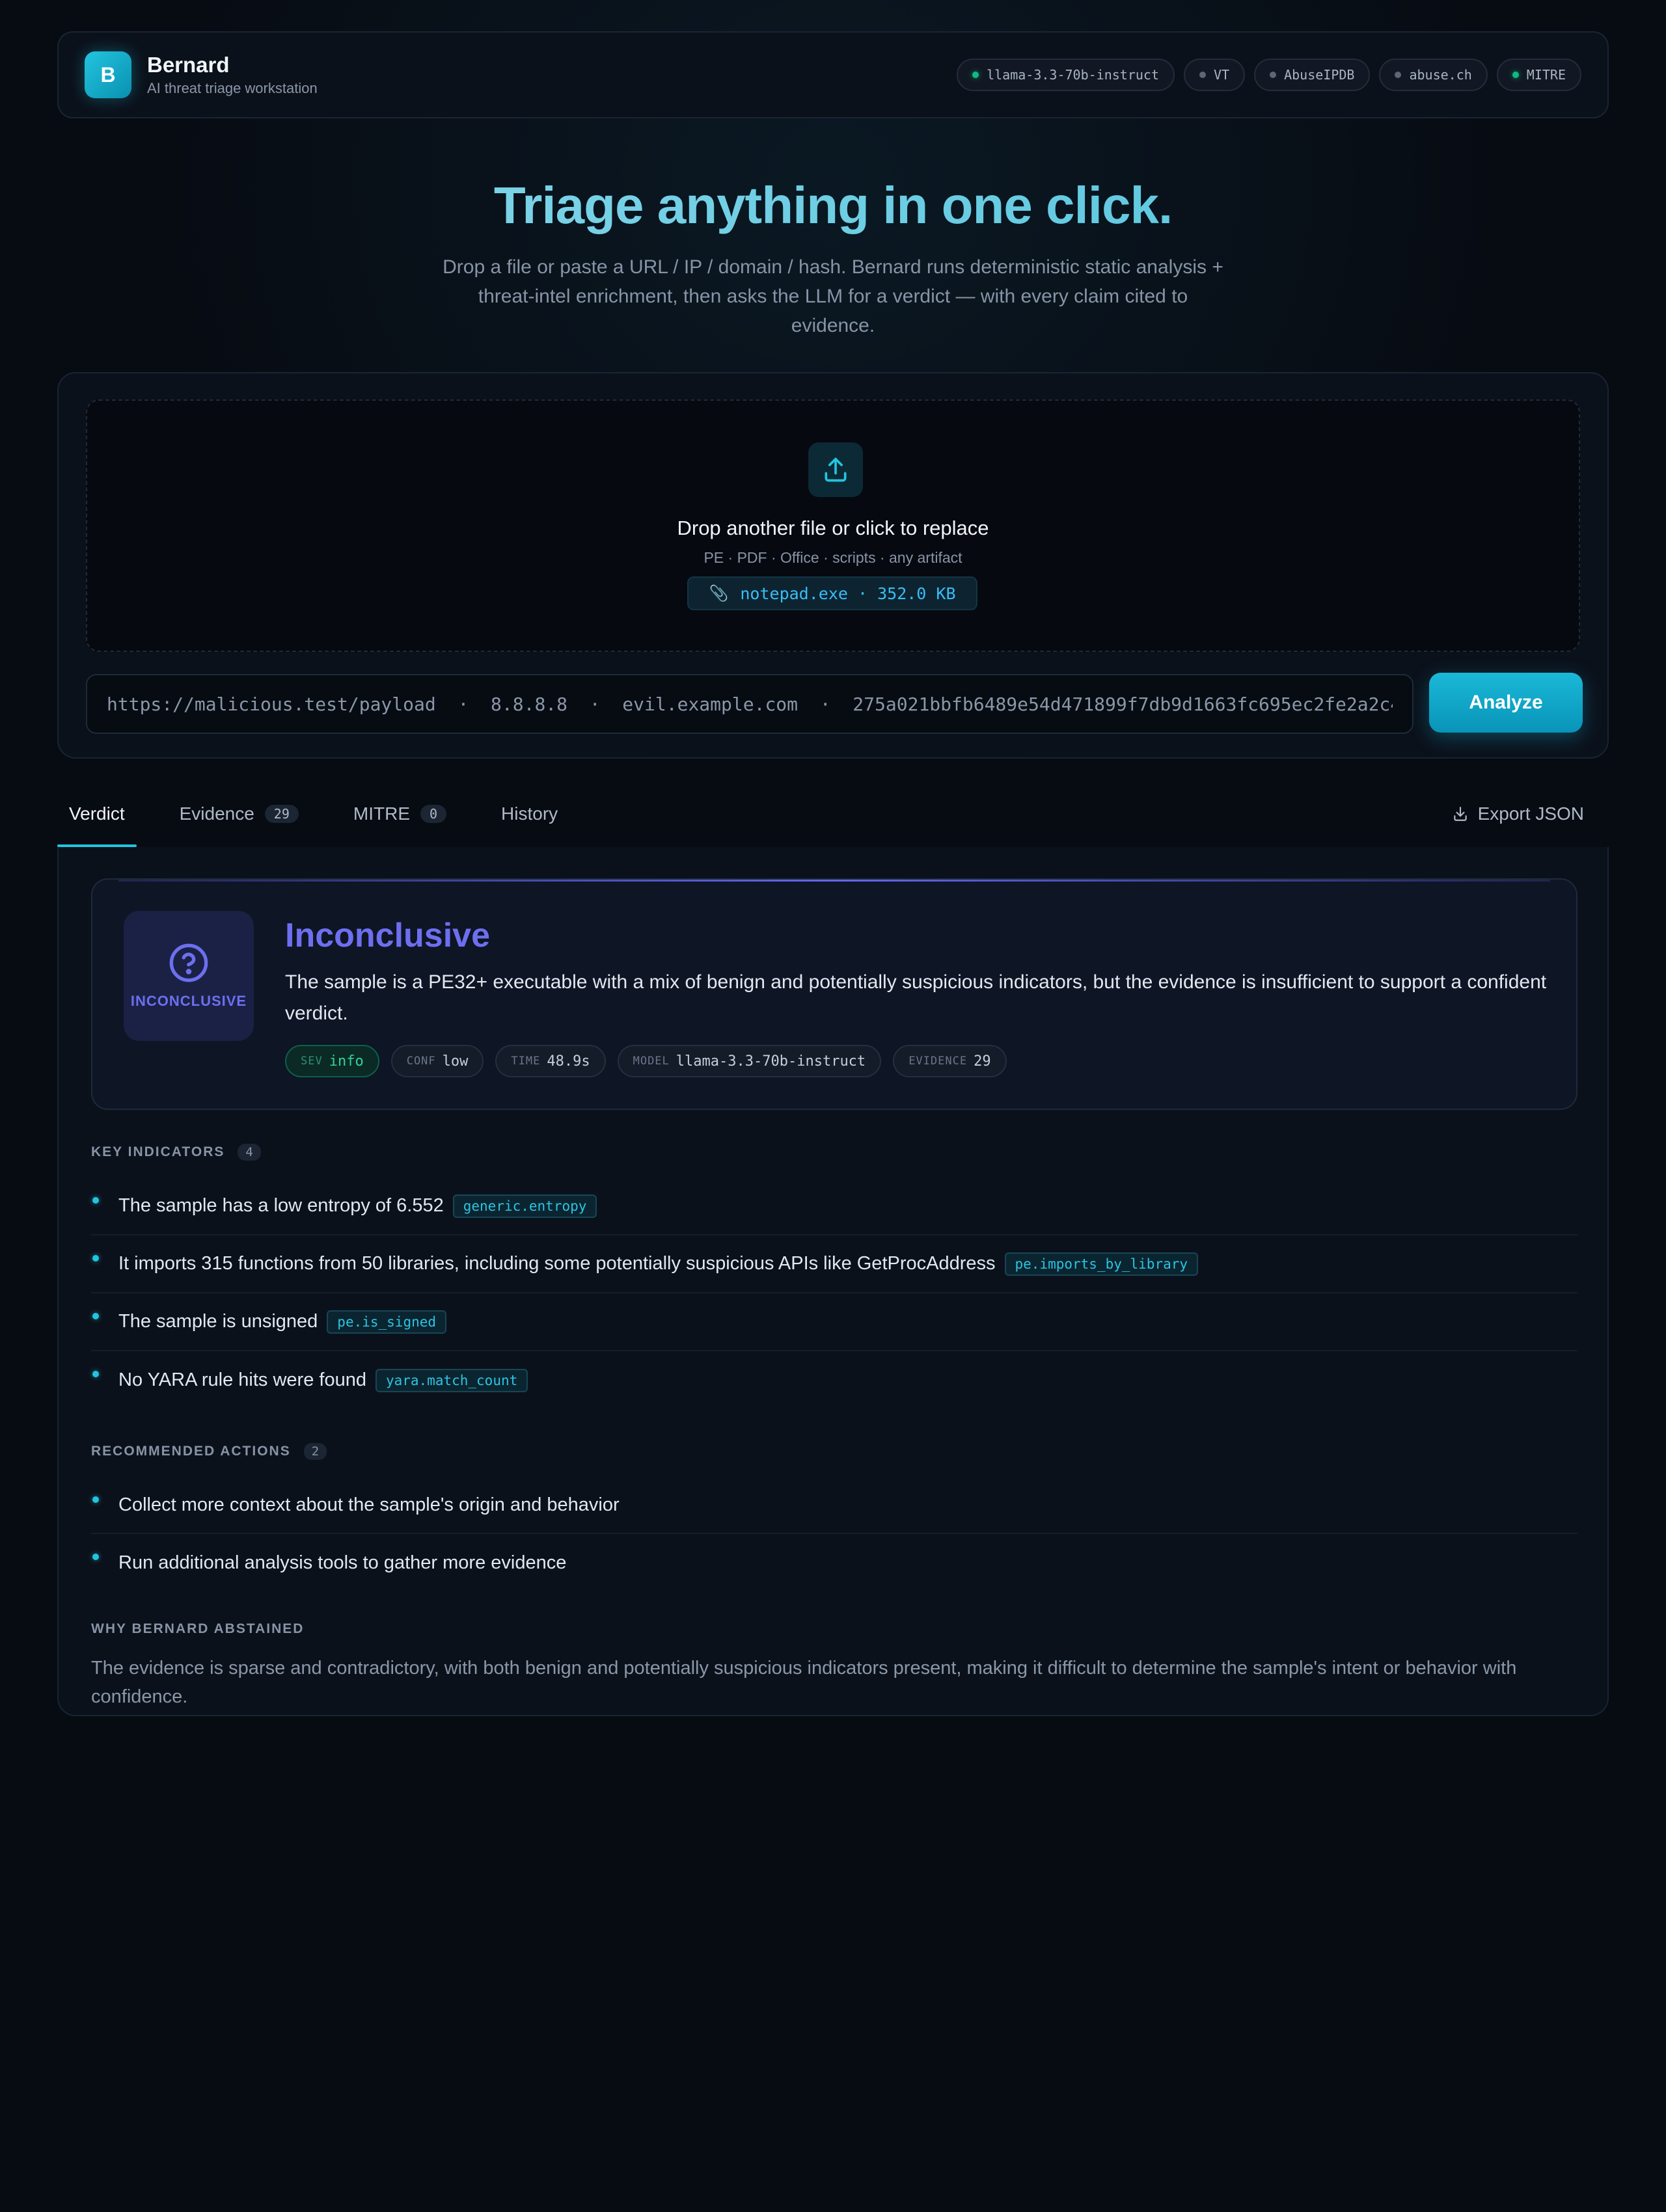 The height and width of the screenshot is (2212, 1666). I want to click on key-indicators-heading: KEY INDICATORS 4, so click(176, 1152).